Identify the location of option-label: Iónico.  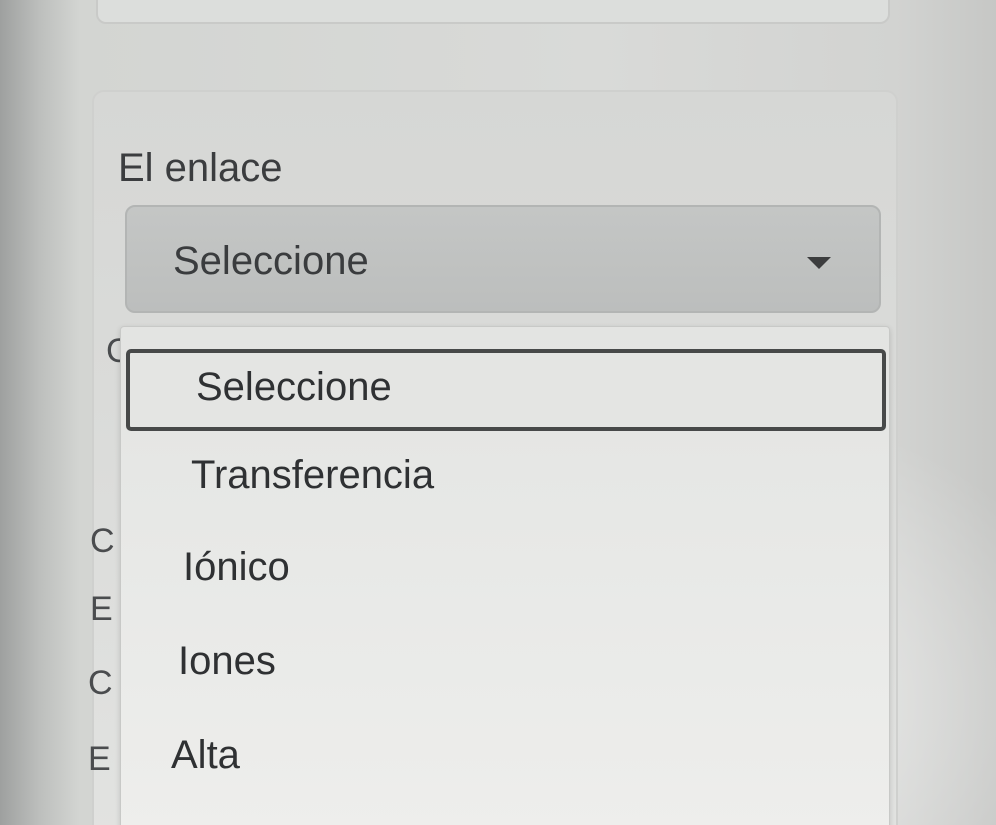
(236, 567).